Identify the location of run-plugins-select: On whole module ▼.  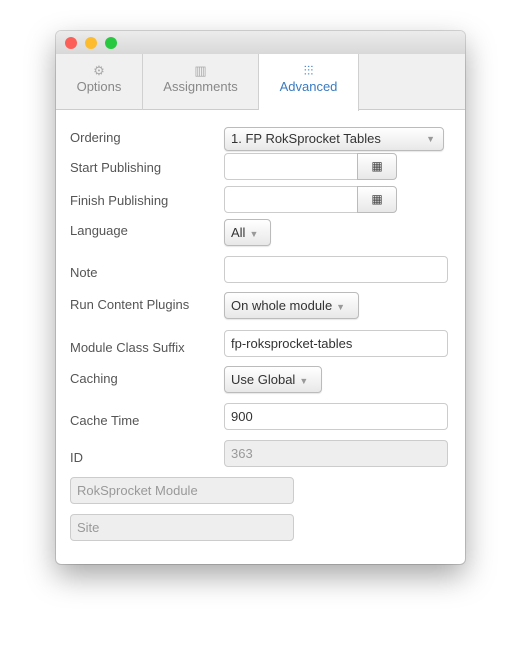
(291, 305).